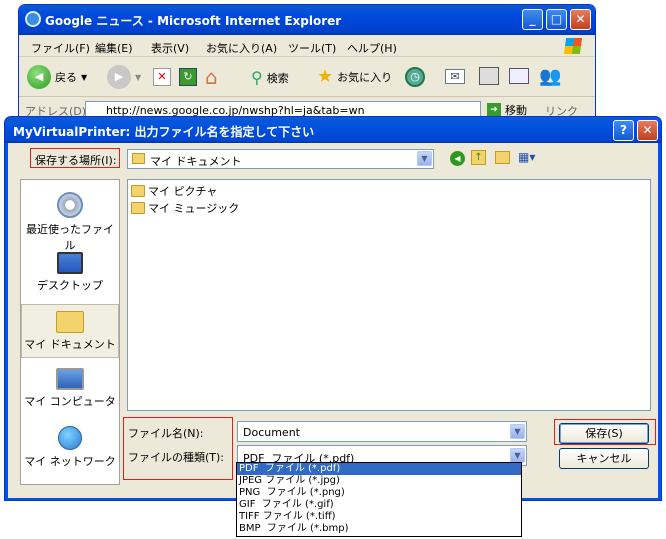 The height and width of the screenshot is (539, 666). I want to click on menu-edit: 編集(E), so click(114, 48).